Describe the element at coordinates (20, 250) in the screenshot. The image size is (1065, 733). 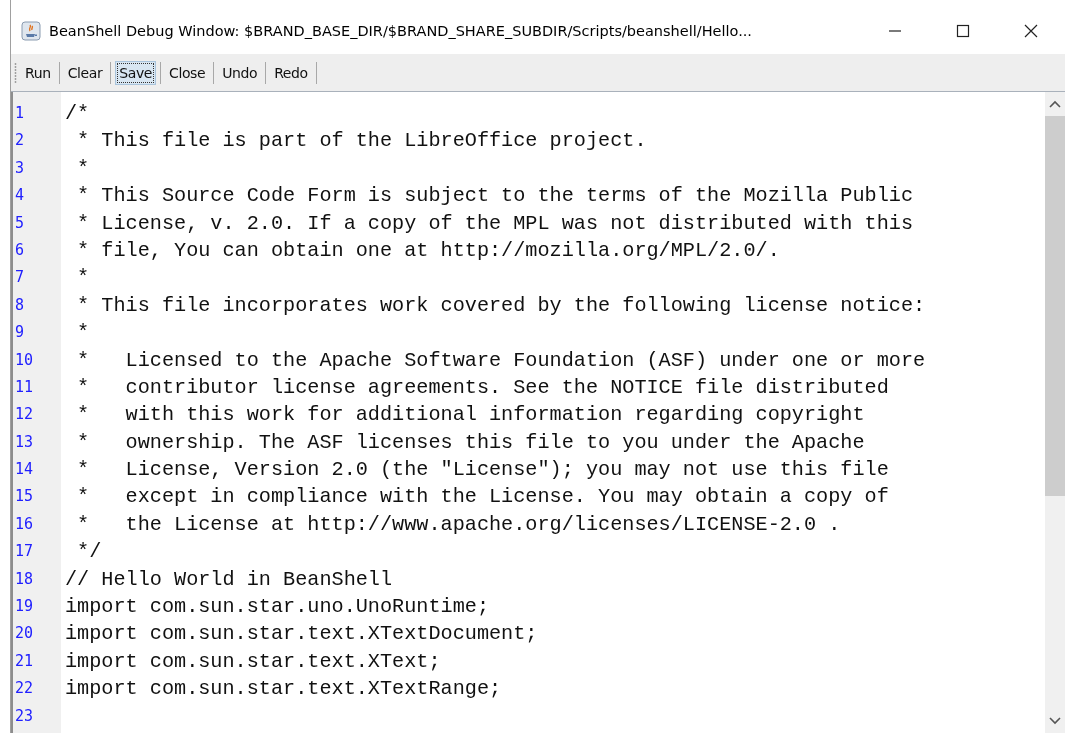
I see `line-number: 6` at that location.